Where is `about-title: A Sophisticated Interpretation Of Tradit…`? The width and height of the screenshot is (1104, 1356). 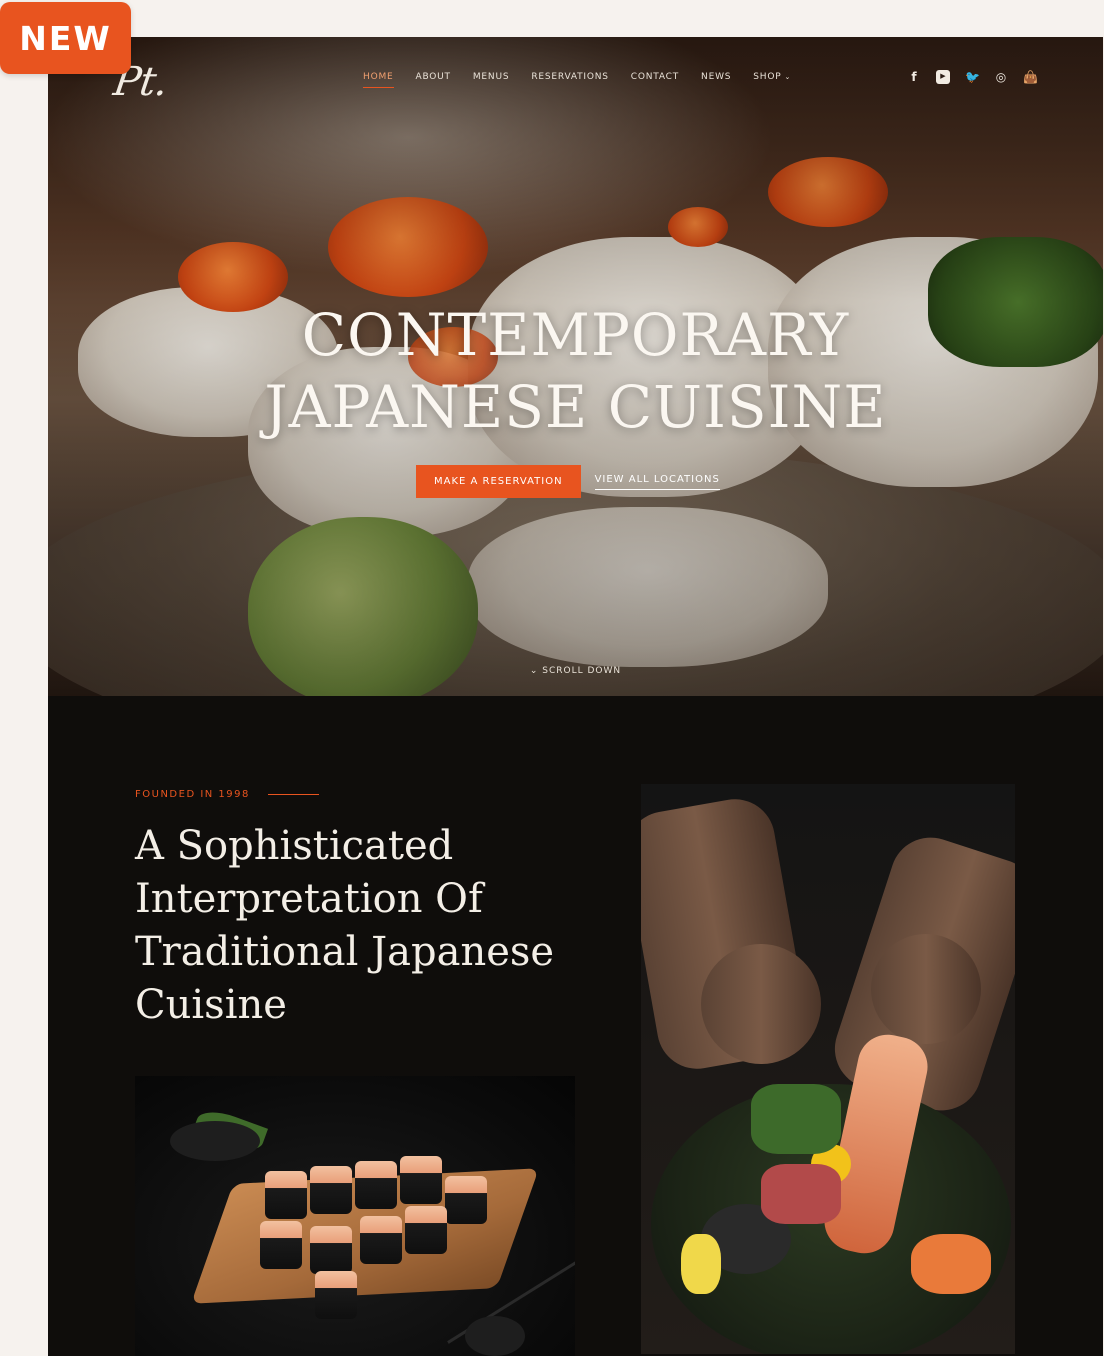 about-title: A Sophisticated Interpretation Of Tradit… is located at coordinates (345, 925).